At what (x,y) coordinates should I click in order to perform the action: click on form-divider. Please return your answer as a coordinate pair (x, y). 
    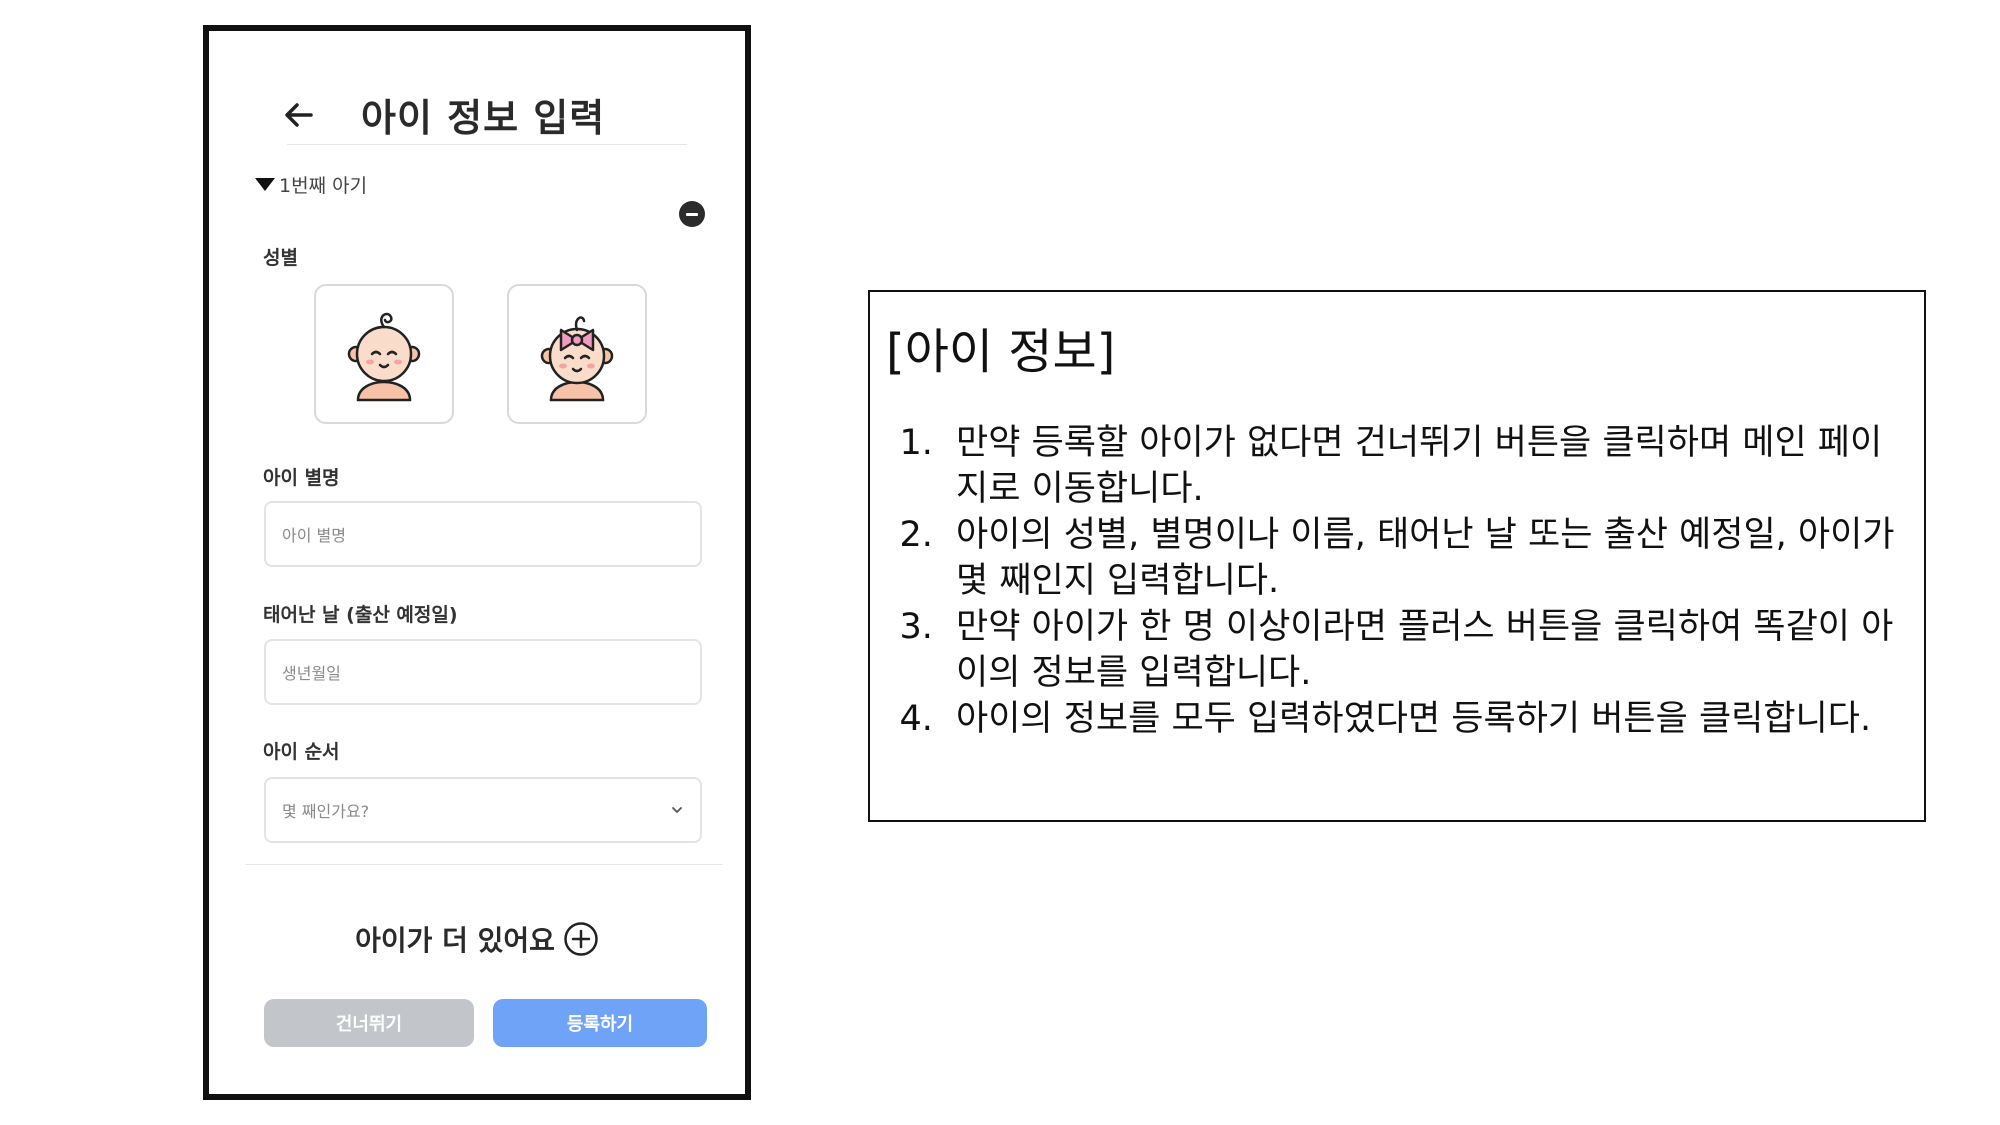
    Looking at the image, I should click on (484, 864).